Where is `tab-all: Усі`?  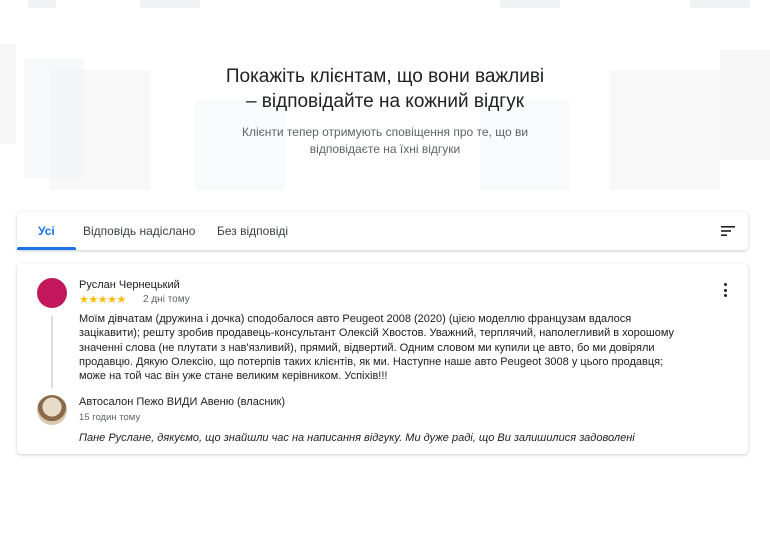 tab-all: Усі is located at coordinates (46, 231).